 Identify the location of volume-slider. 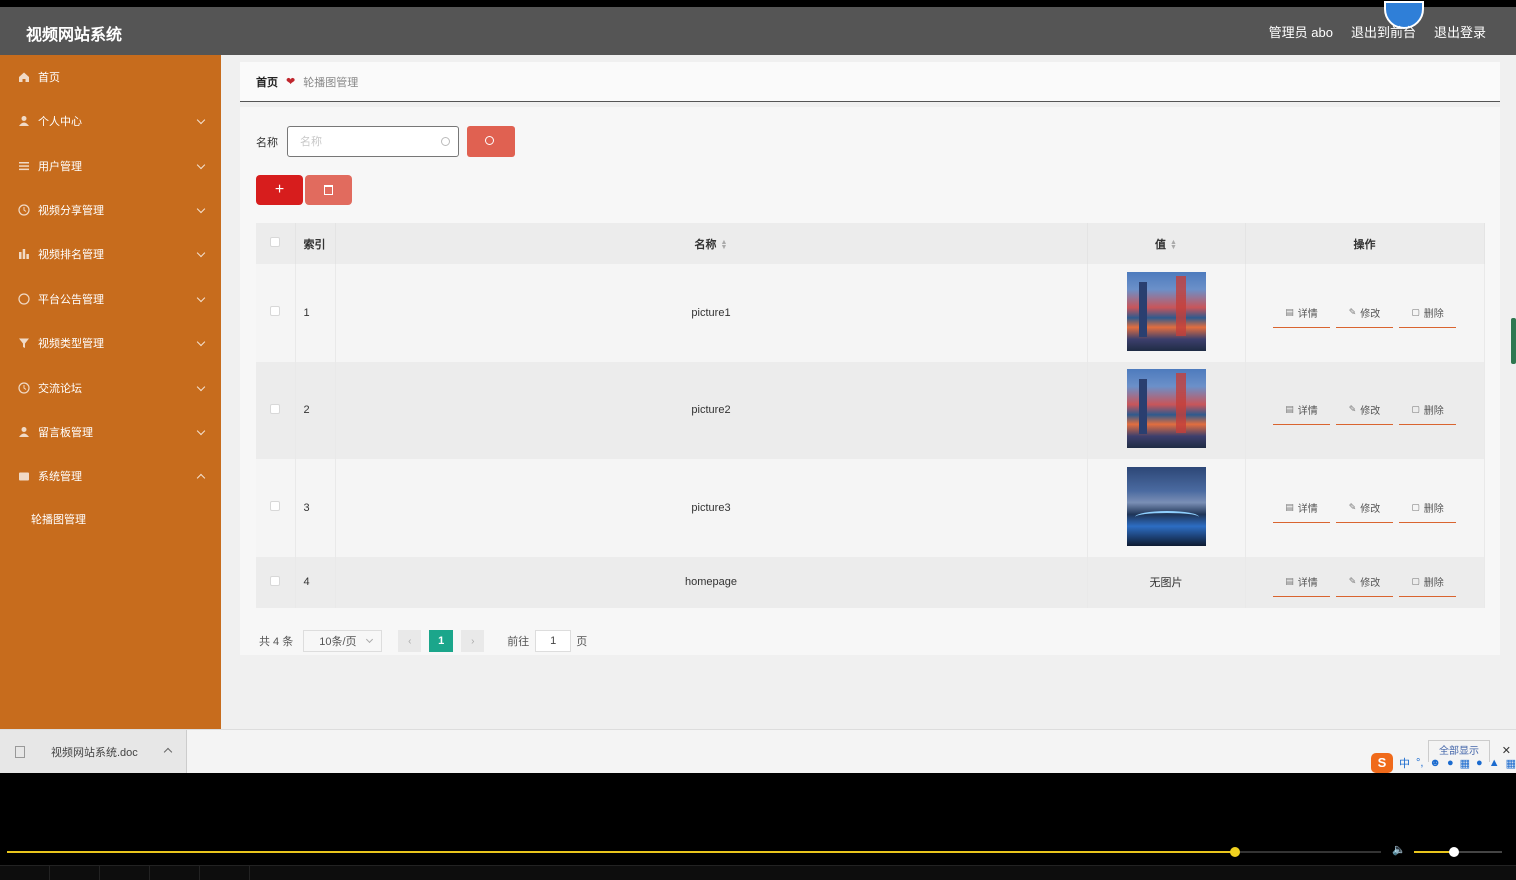
(1458, 852).